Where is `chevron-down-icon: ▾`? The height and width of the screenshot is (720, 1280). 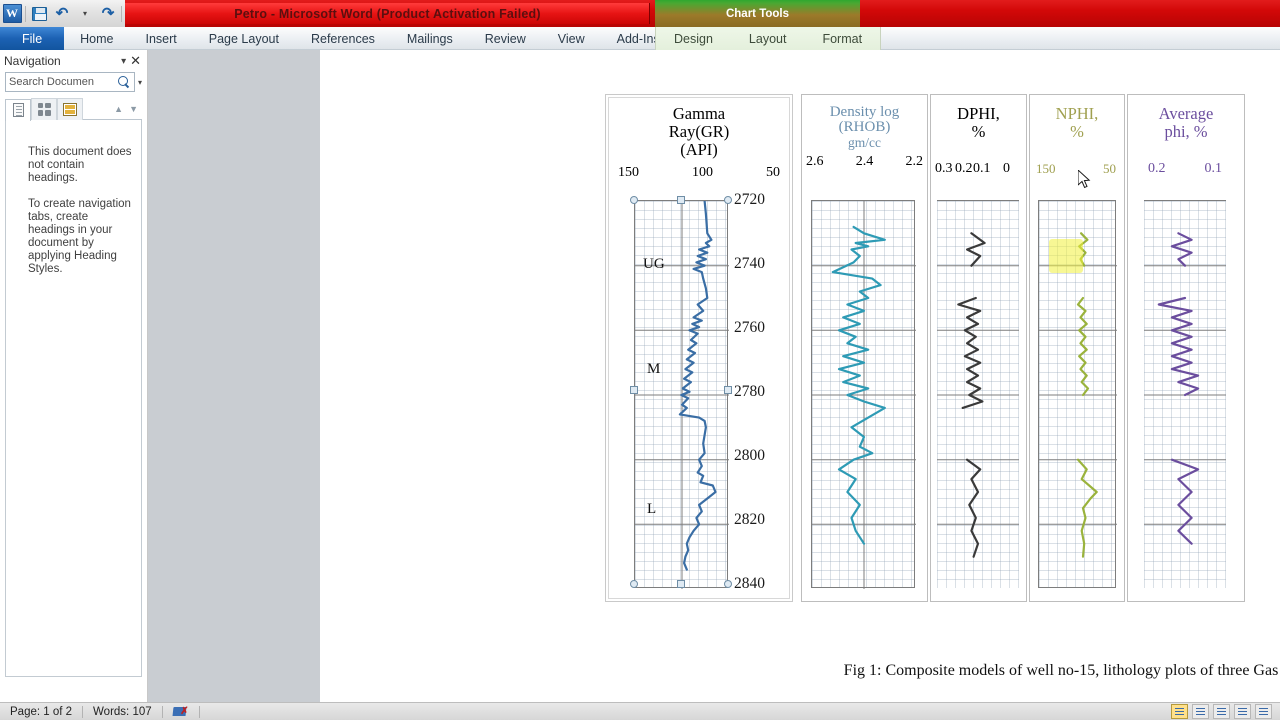
chevron-down-icon: ▾ is located at coordinates (123, 61).